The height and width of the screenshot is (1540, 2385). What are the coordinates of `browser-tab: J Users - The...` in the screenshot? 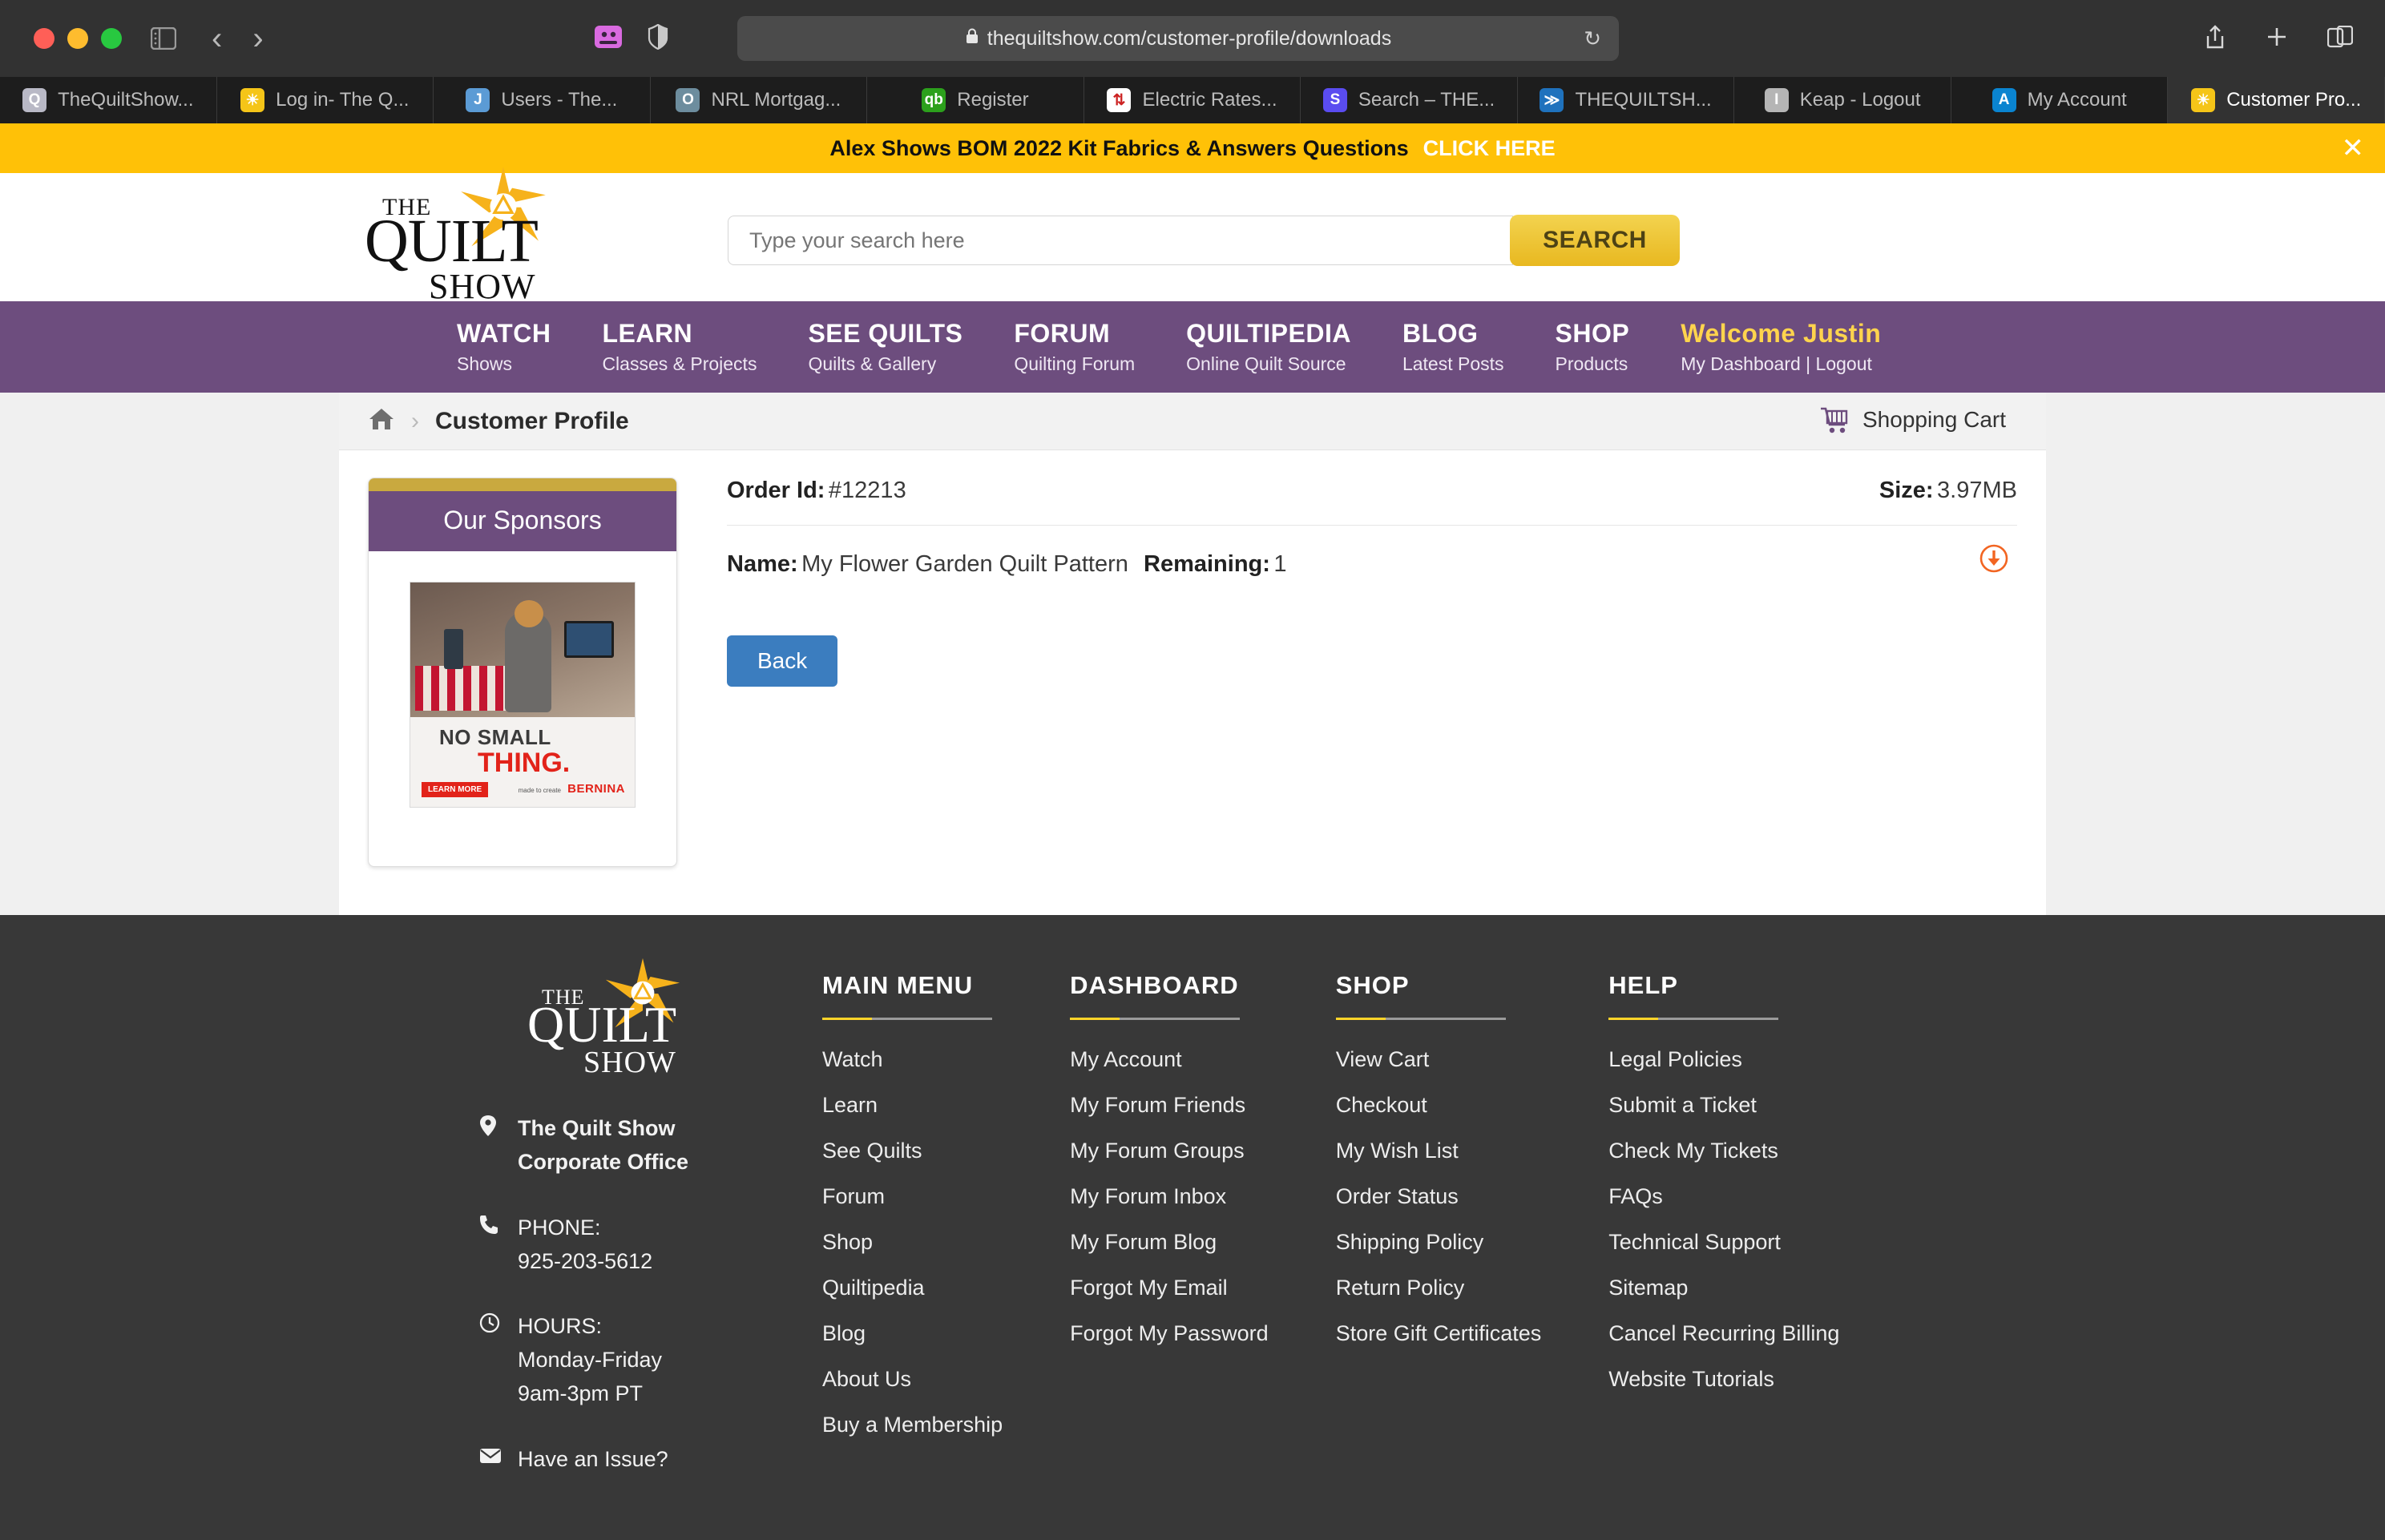 It's located at (542, 100).